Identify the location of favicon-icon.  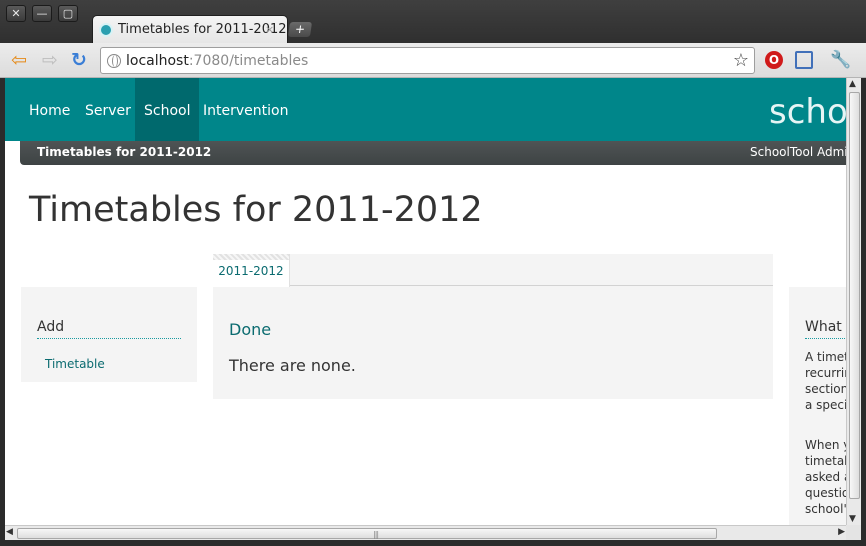
(106, 30).